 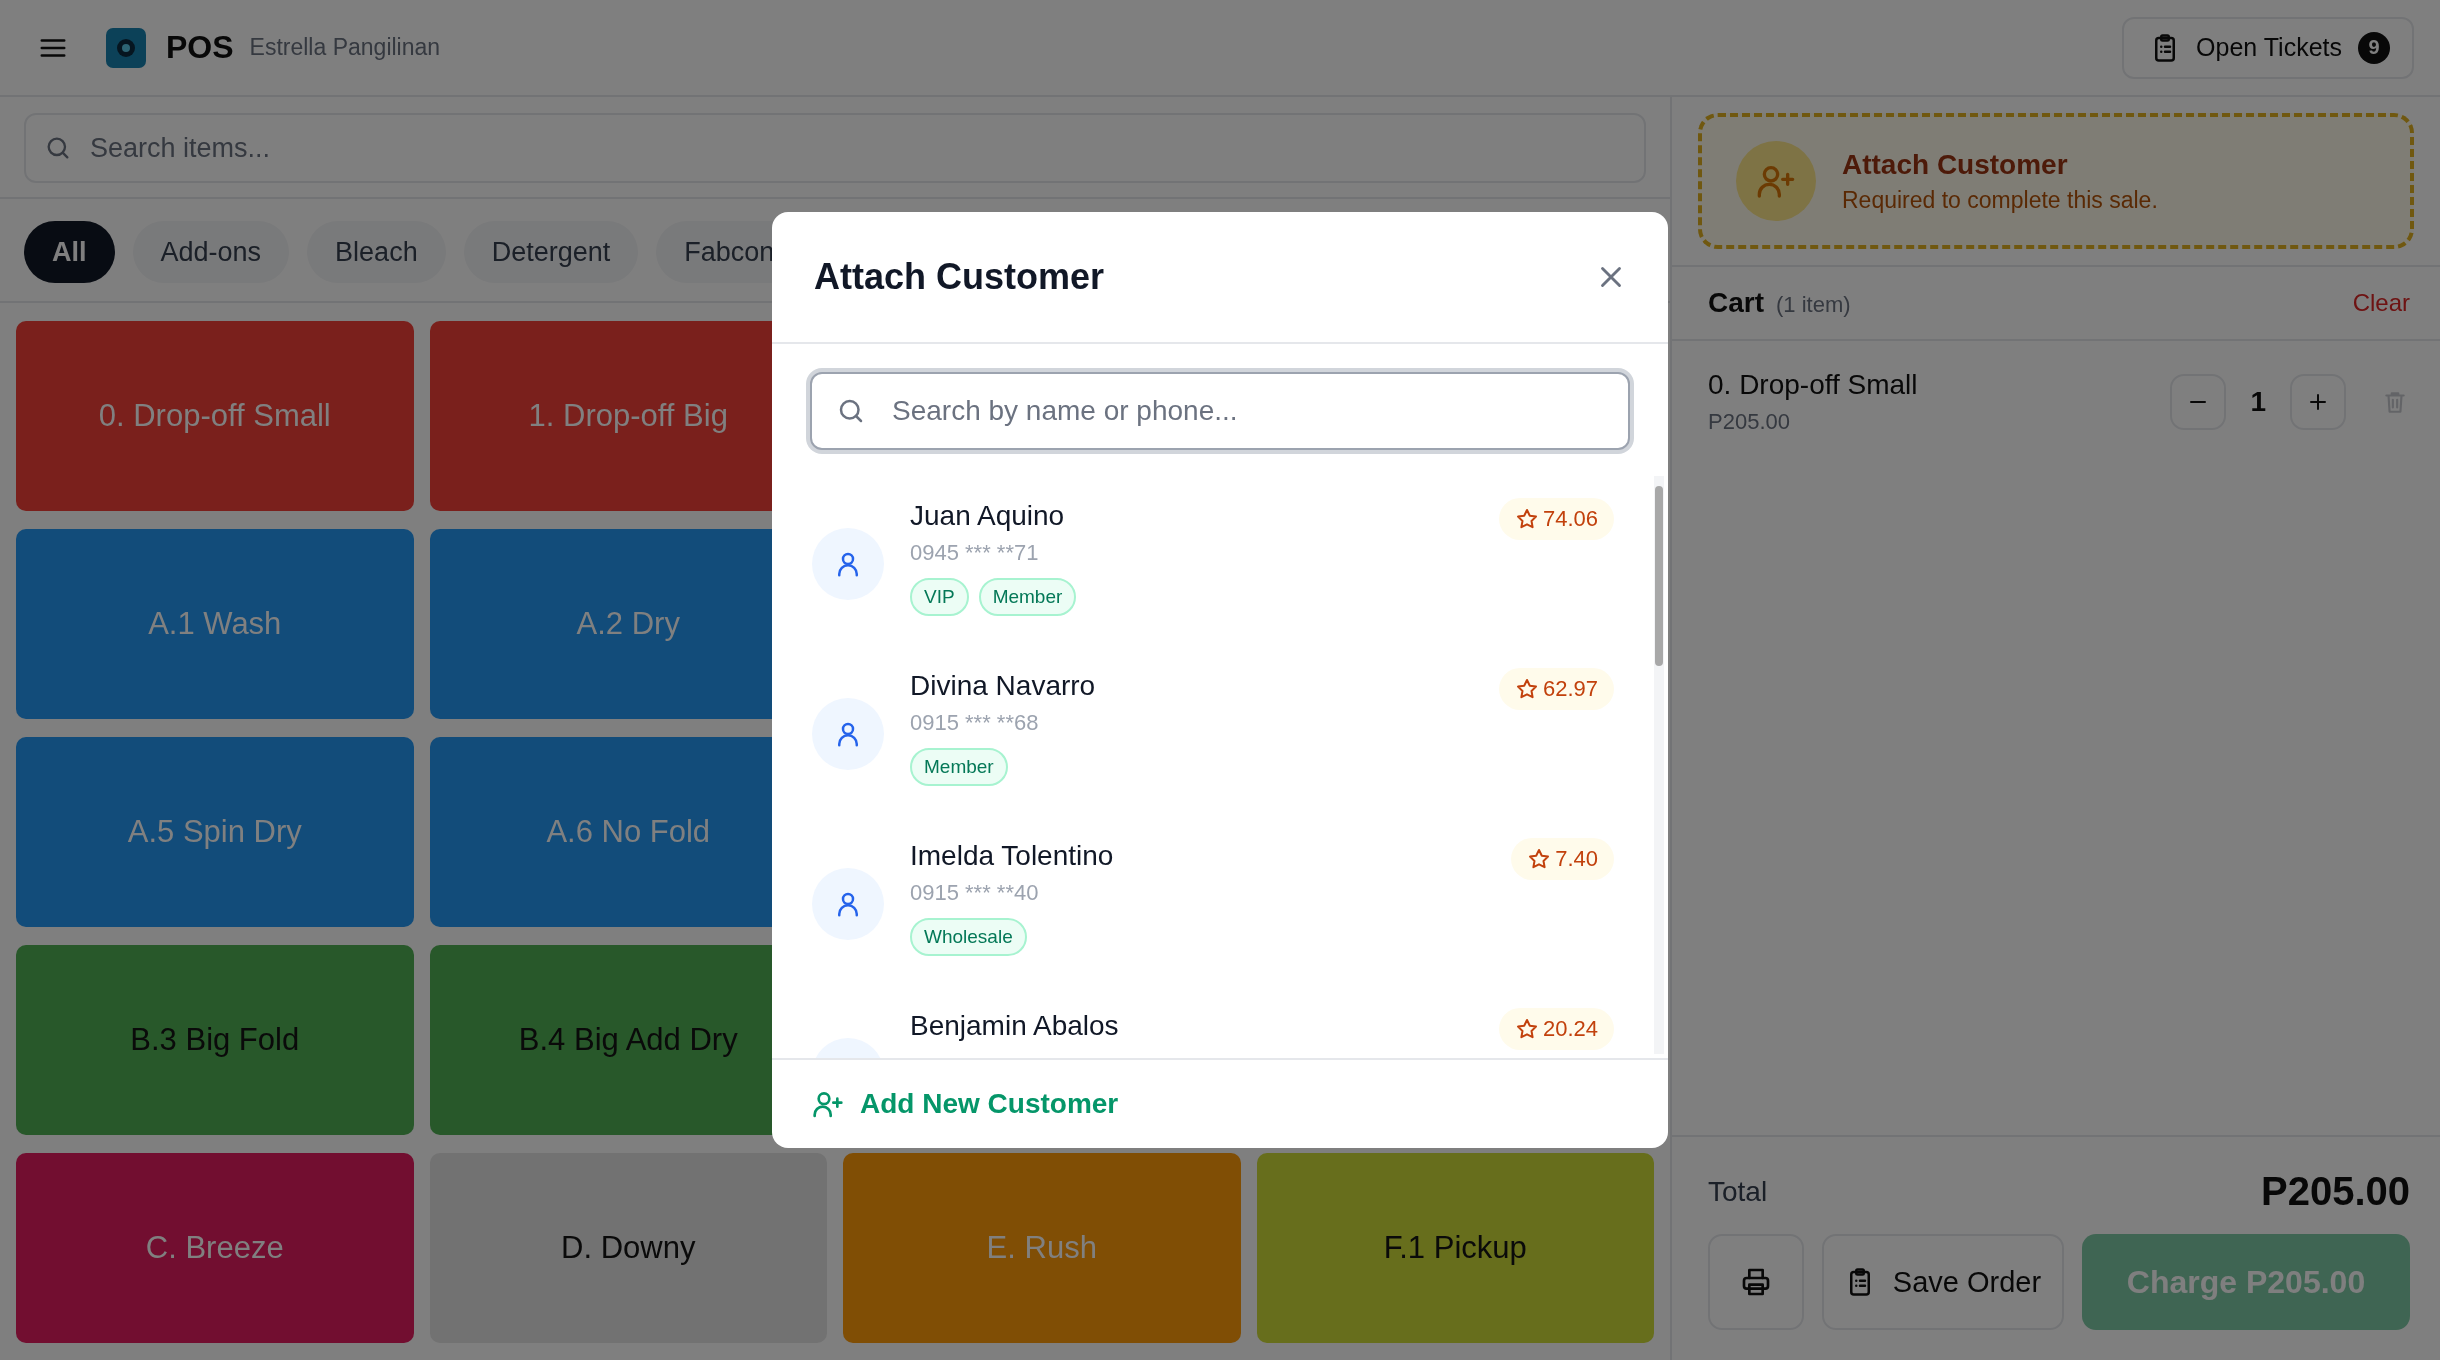 What do you see at coordinates (975, 723) in the screenshot?
I see `customer-phone: 0915 *** **68` at bounding box center [975, 723].